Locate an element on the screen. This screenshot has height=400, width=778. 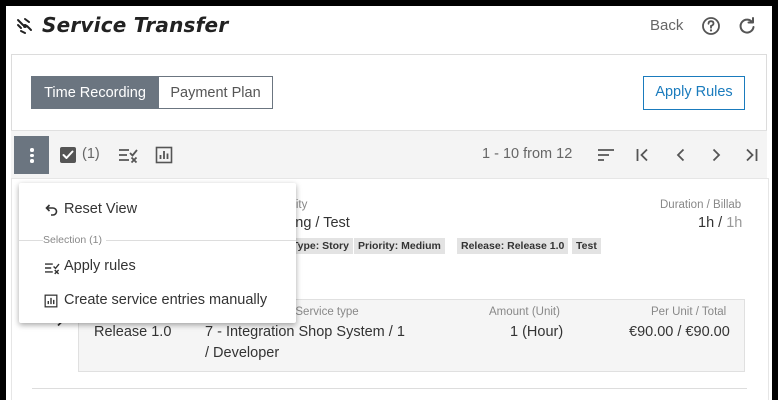
pager-text: 1 - 10 from 12 is located at coordinates (527, 154).